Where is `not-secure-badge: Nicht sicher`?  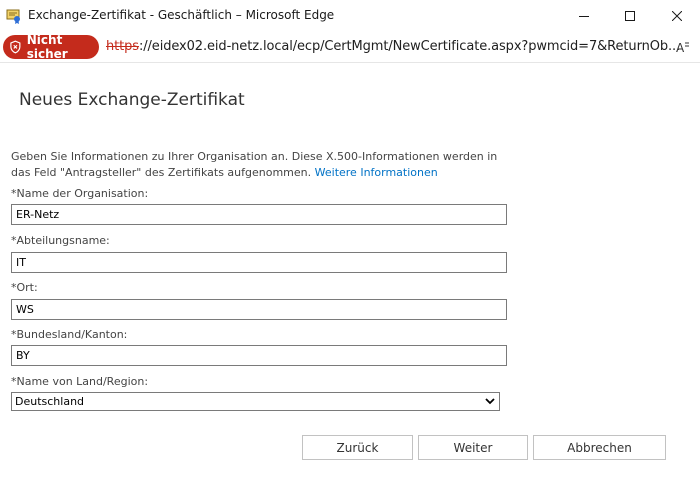 not-secure-badge: Nicht sicher is located at coordinates (51, 47).